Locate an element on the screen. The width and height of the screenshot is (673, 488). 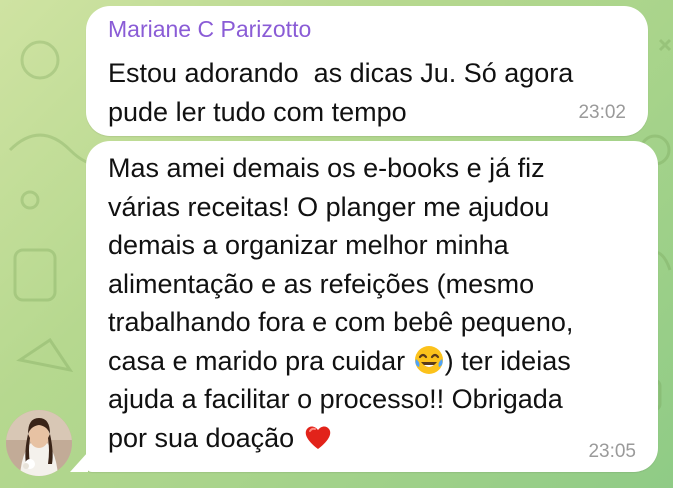
message-time: 23:05 is located at coordinates (612, 451).